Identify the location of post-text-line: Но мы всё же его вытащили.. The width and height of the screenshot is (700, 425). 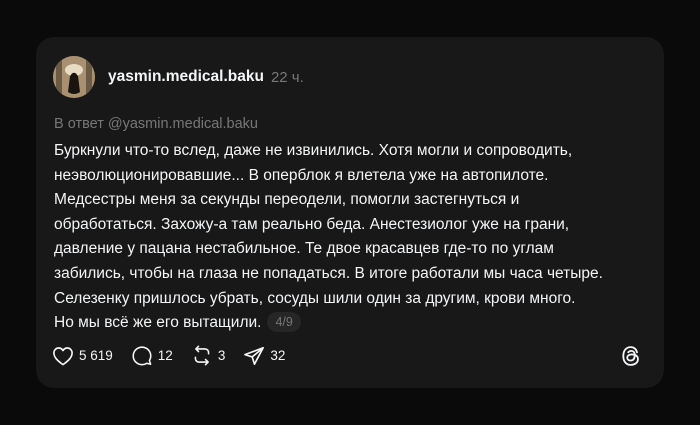
(158, 323).